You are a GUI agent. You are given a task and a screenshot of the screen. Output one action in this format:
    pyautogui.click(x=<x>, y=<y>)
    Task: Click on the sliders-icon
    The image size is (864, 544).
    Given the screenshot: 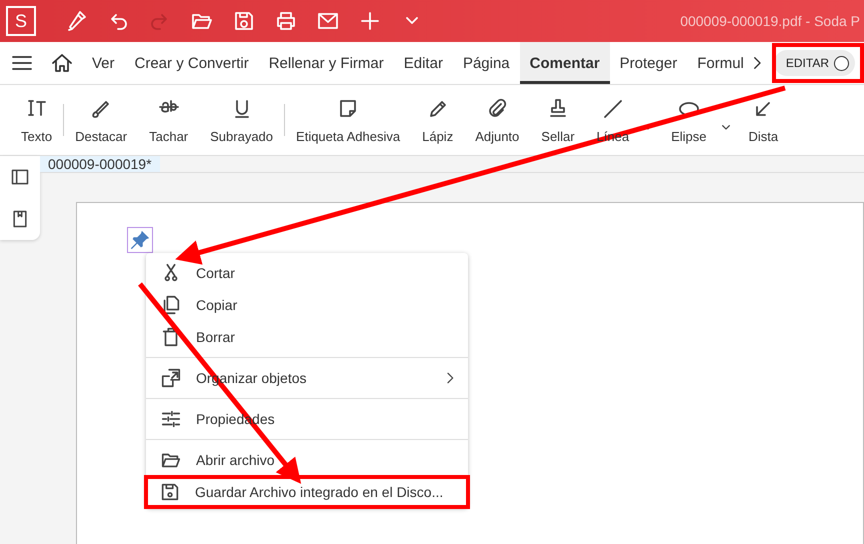 What is the action you would take?
    pyautogui.click(x=171, y=419)
    